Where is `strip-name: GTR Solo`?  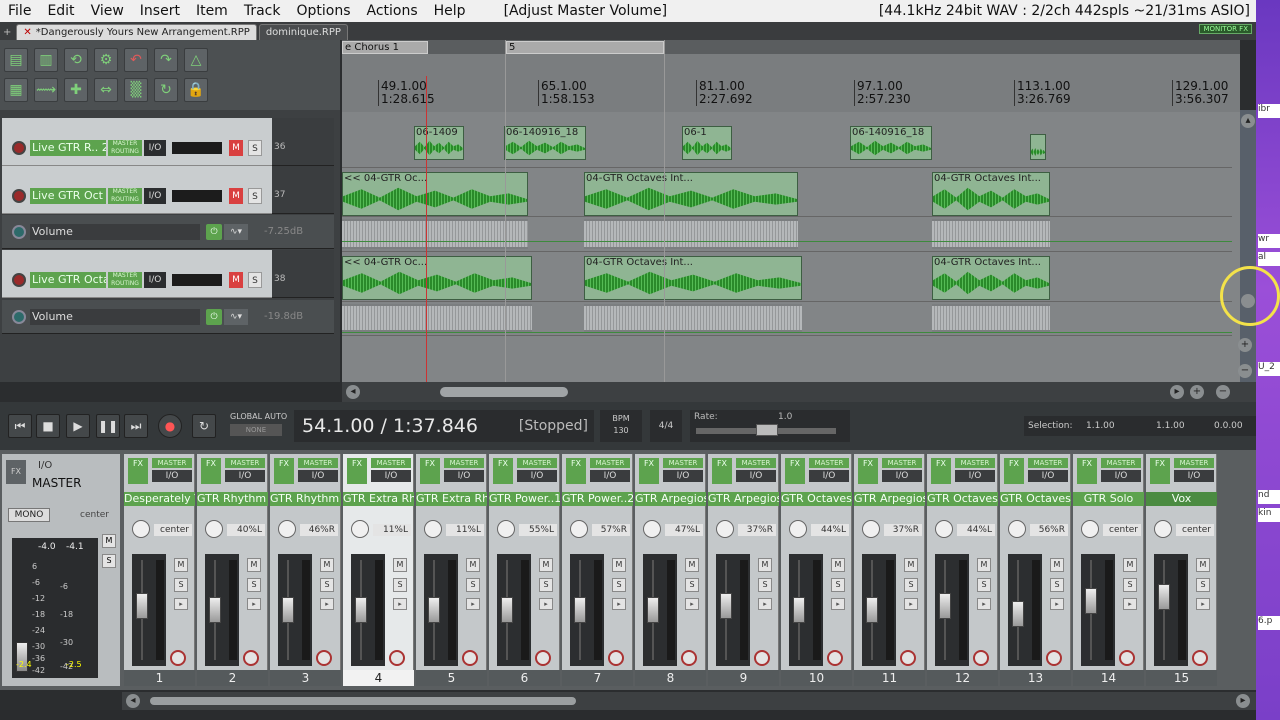
strip-name: GTR Solo is located at coordinates (1108, 499).